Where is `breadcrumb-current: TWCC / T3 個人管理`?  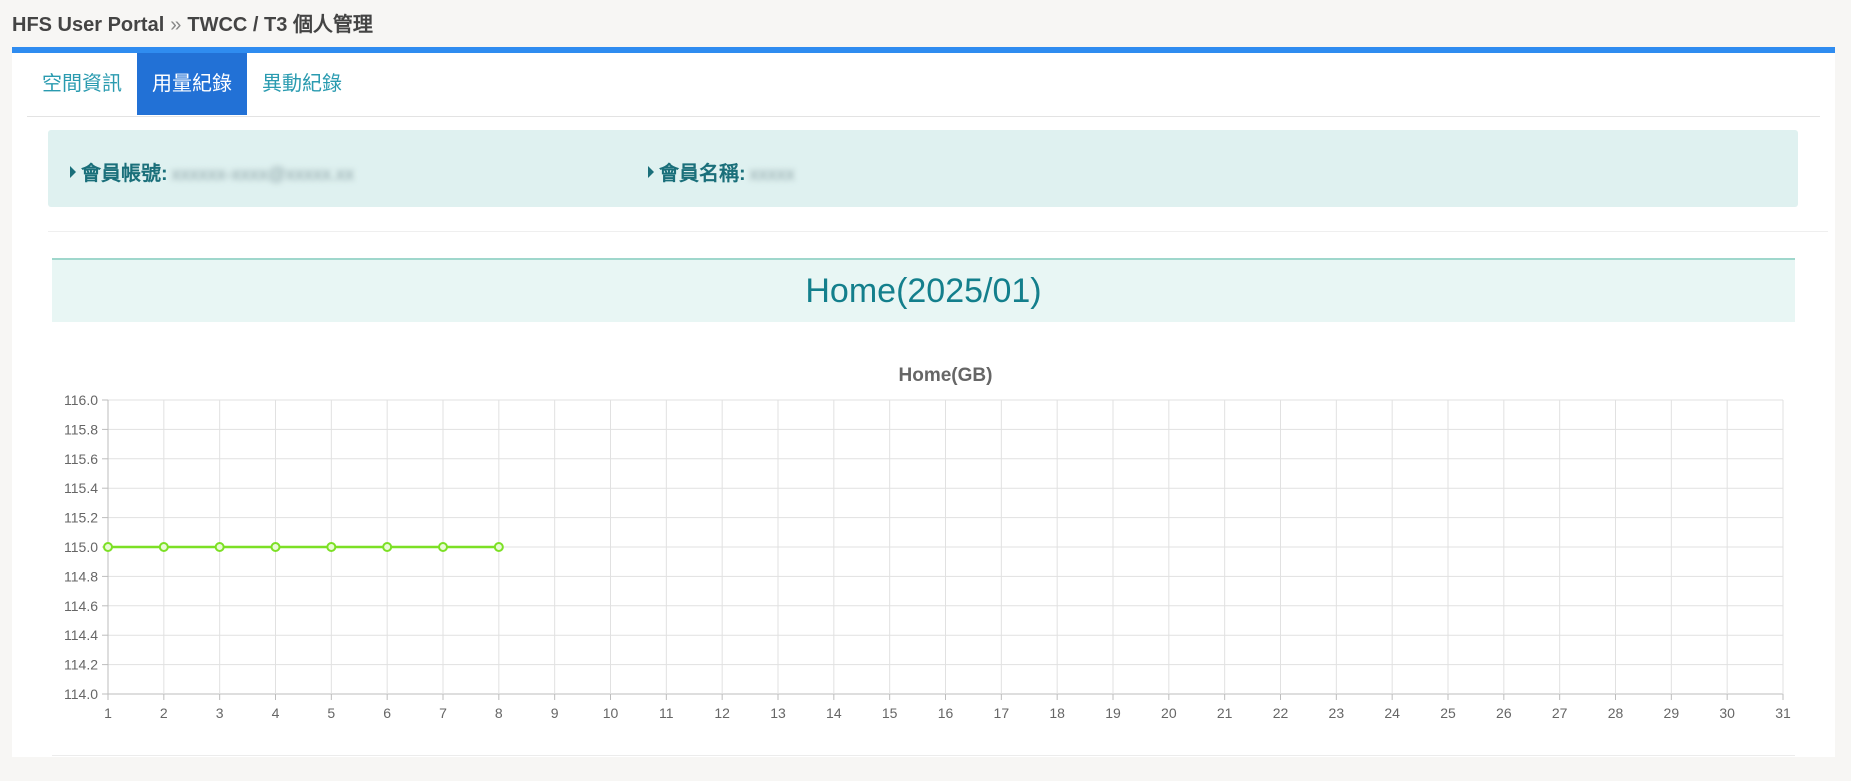
breadcrumb-current: TWCC / T3 個人管理 is located at coordinates (280, 25).